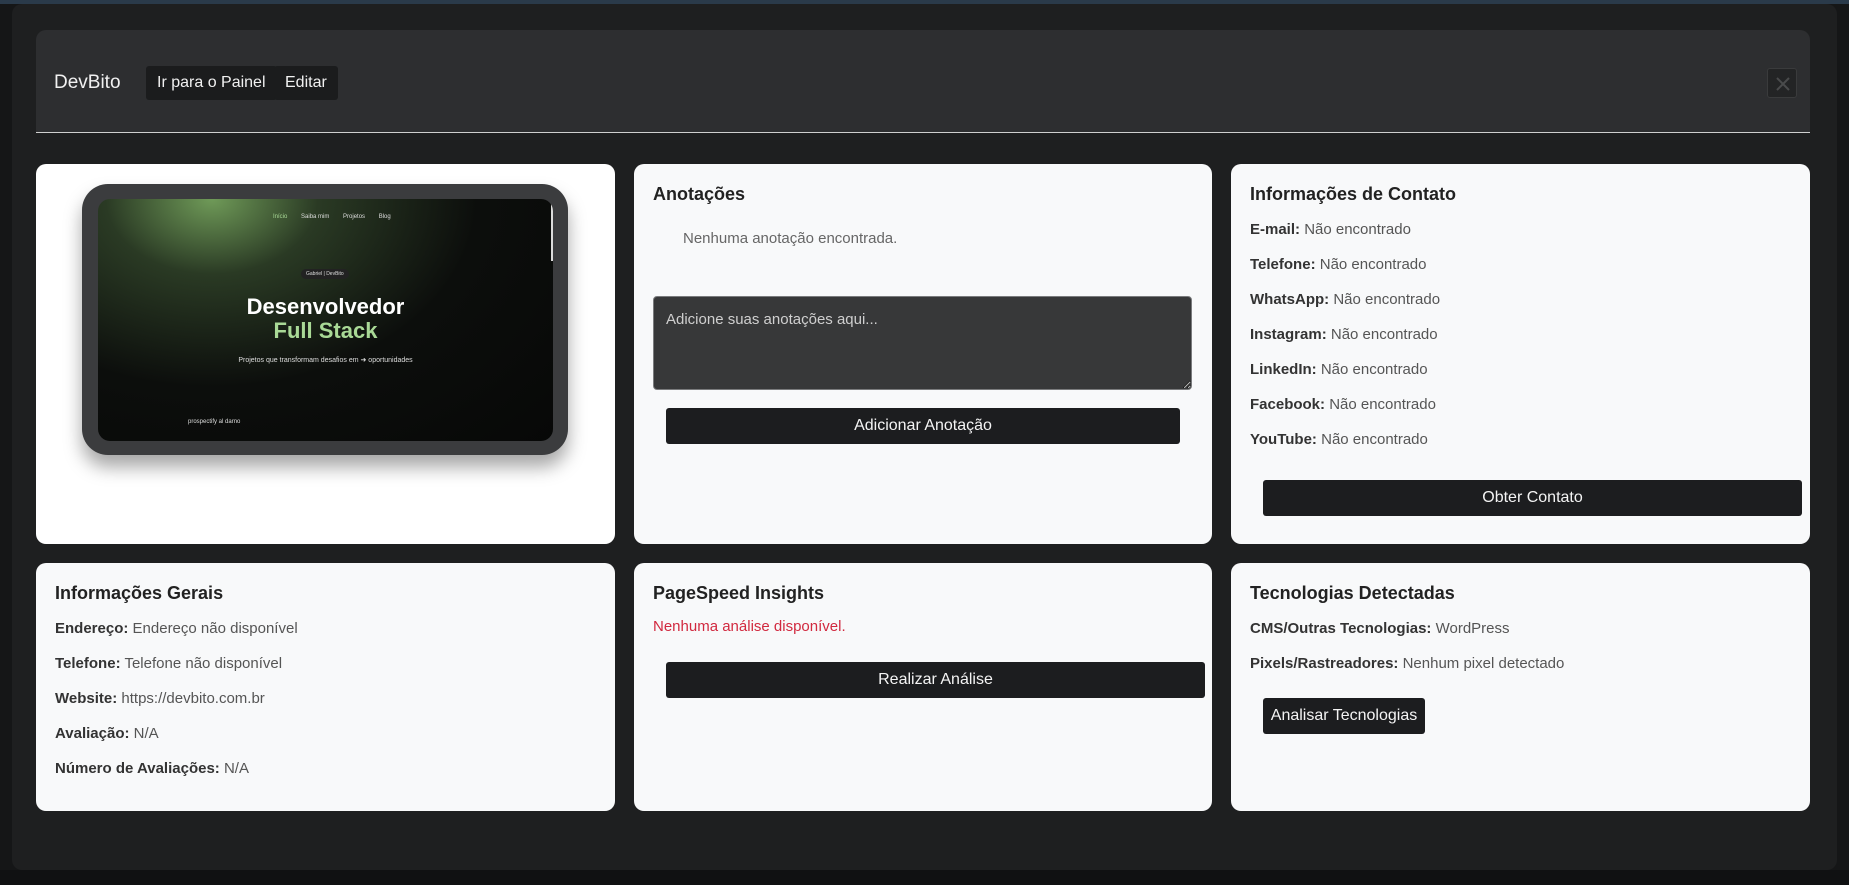  What do you see at coordinates (354, 217) in the screenshot?
I see `preview-nav-item: Projetos` at bounding box center [354, 217].